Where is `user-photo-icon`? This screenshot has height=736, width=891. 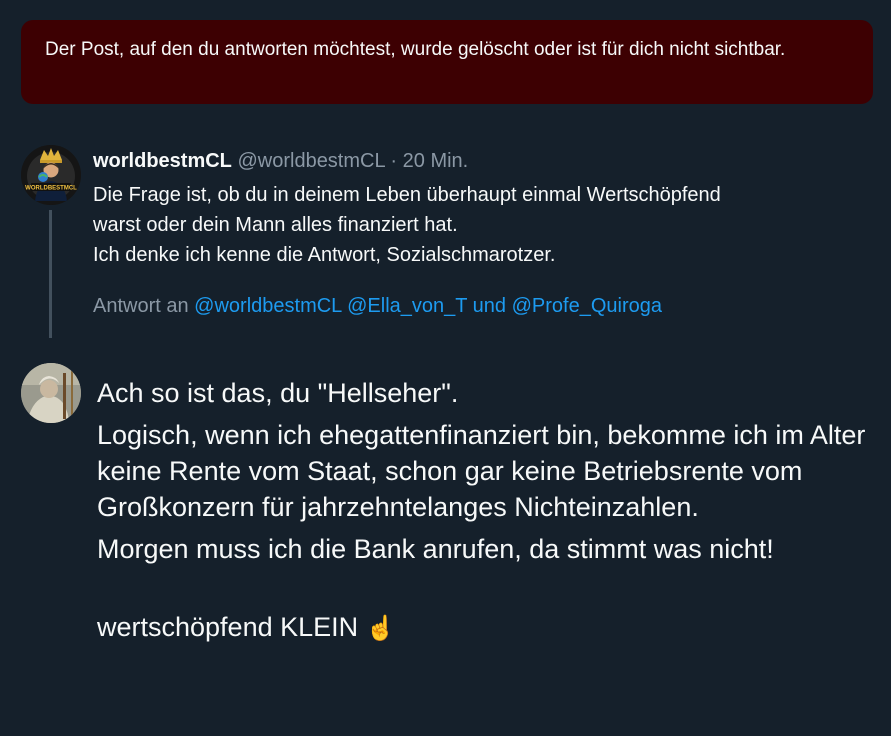 user-photo-icon is located at coordinates (51, 393).